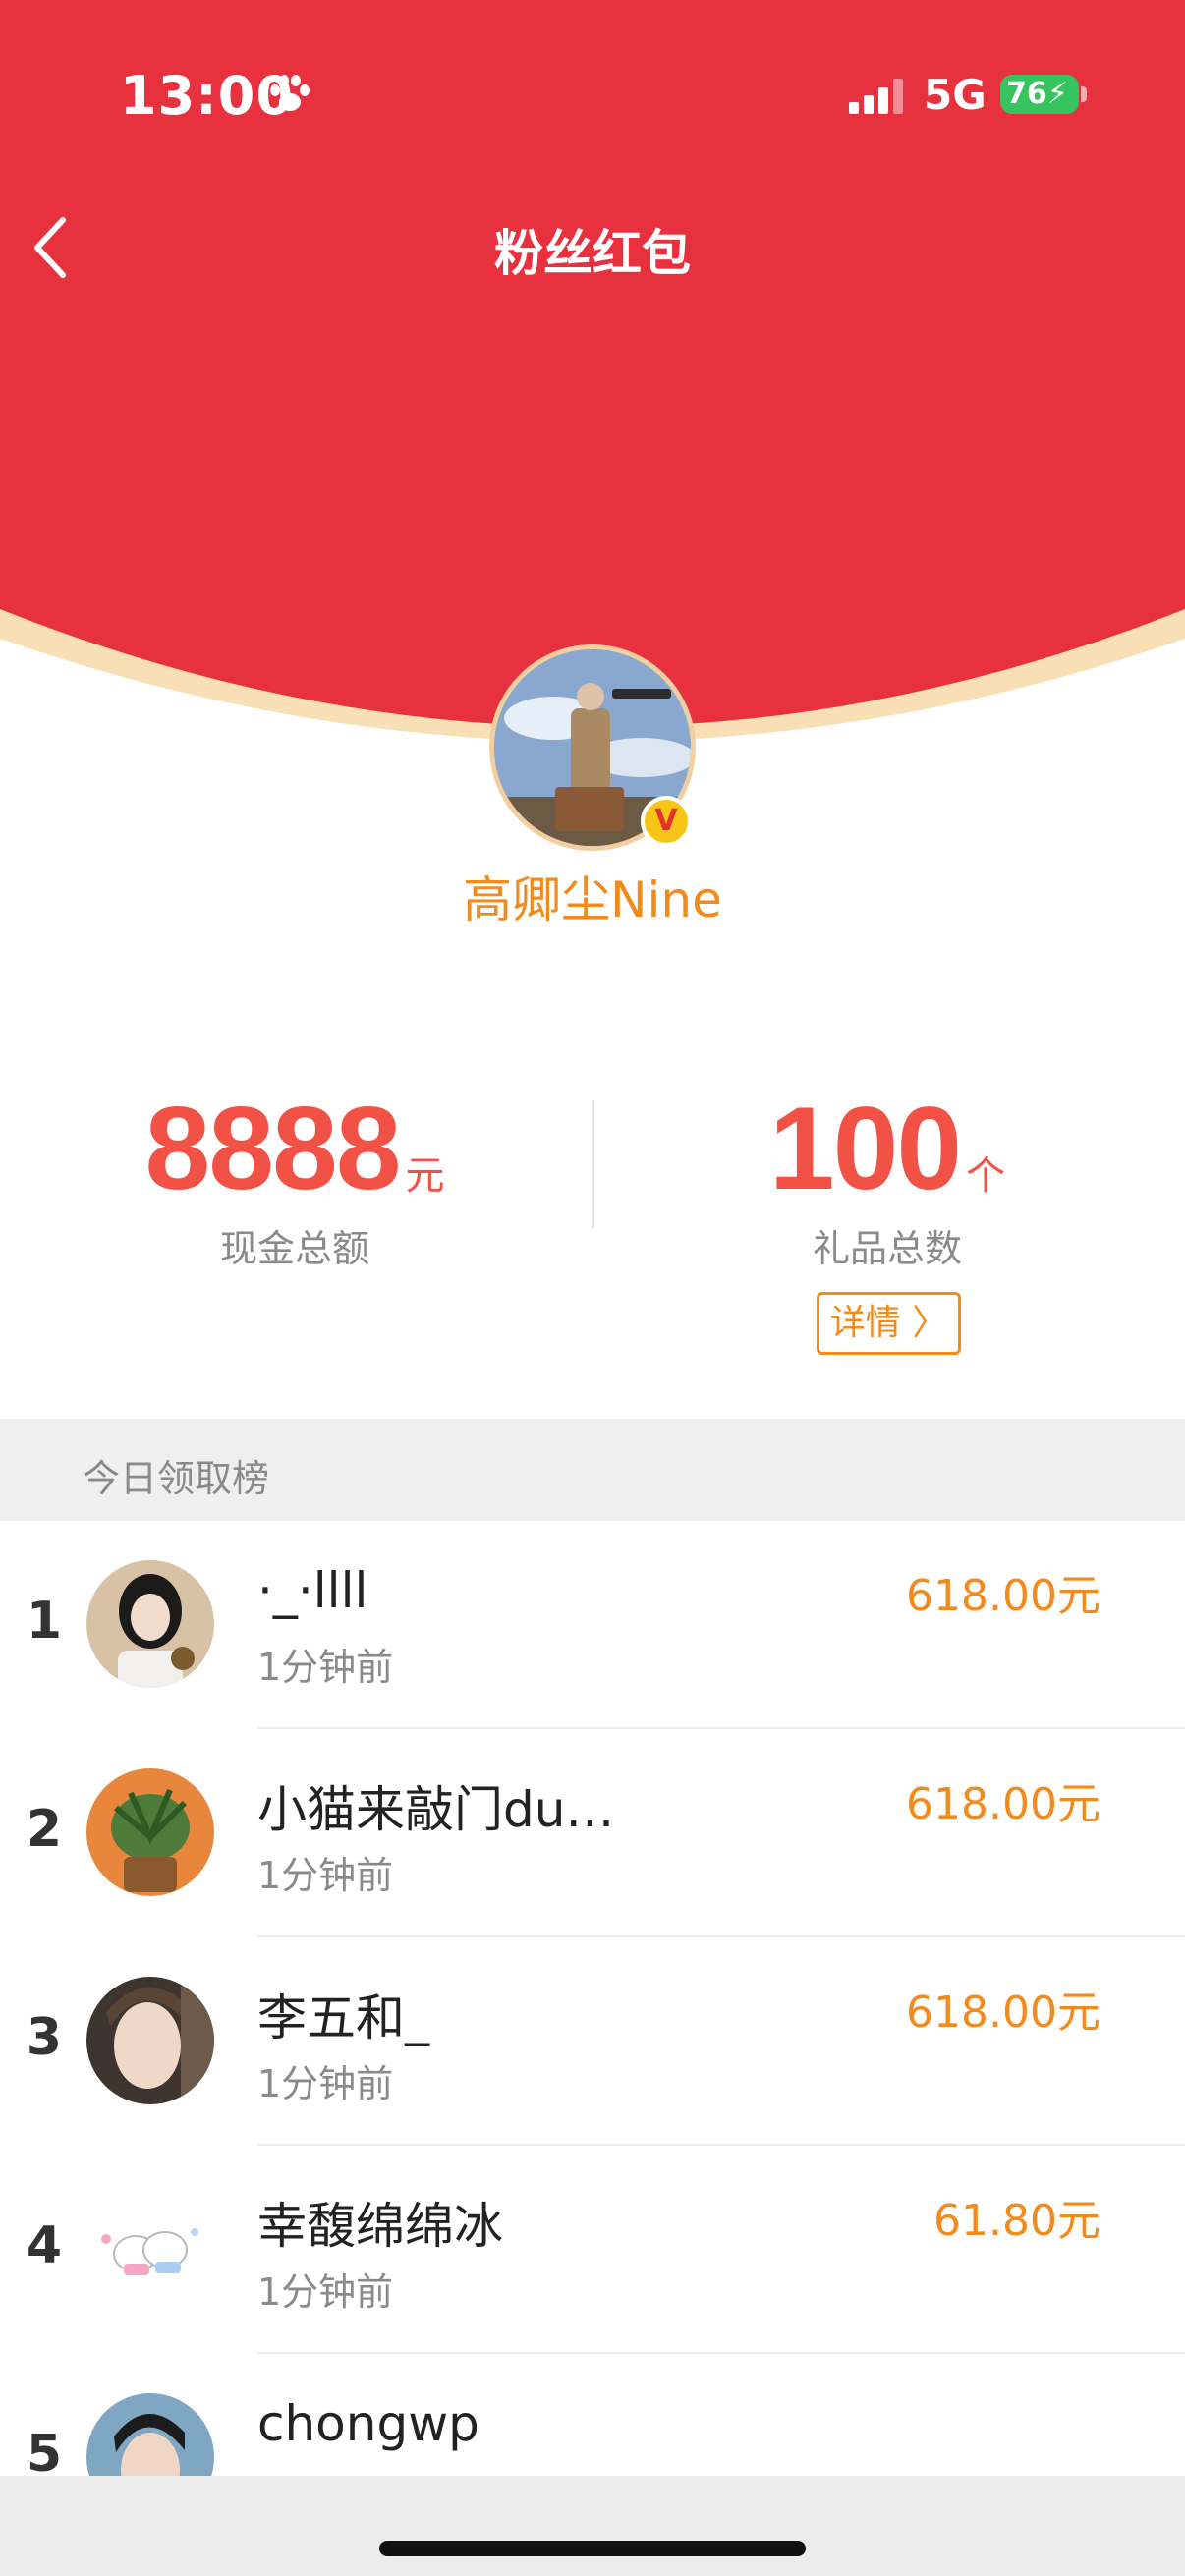 The width and height of the screenshot is (1185, 2576). I want to click on rank-number: 4, so click(45, 2245).